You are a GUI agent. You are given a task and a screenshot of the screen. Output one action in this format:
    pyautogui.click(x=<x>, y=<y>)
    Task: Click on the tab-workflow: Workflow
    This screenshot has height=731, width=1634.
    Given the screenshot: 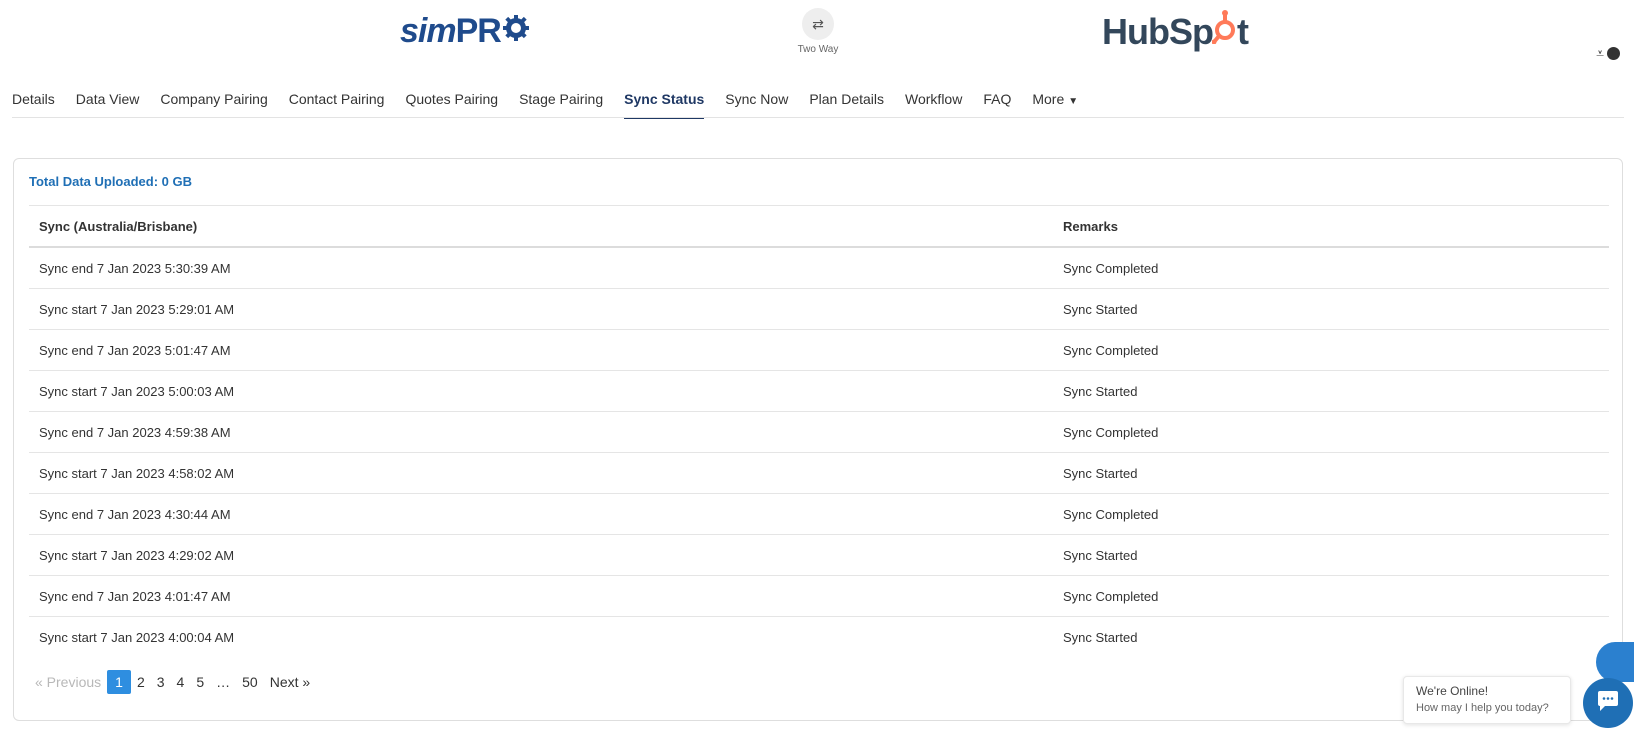 What is the action you would take?
    pyautogui.click(x=933, y=100)
    